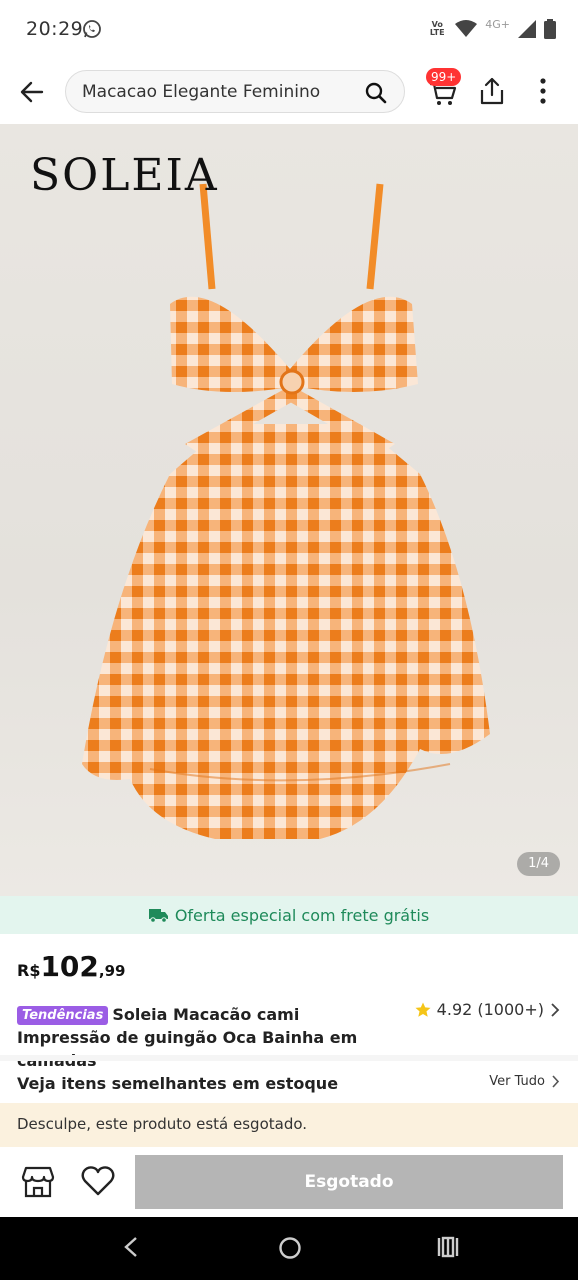  What do you see at coordinates (543, 91) in the screenshot?
I see `more-options-icon` at bounding box center [543, 91].